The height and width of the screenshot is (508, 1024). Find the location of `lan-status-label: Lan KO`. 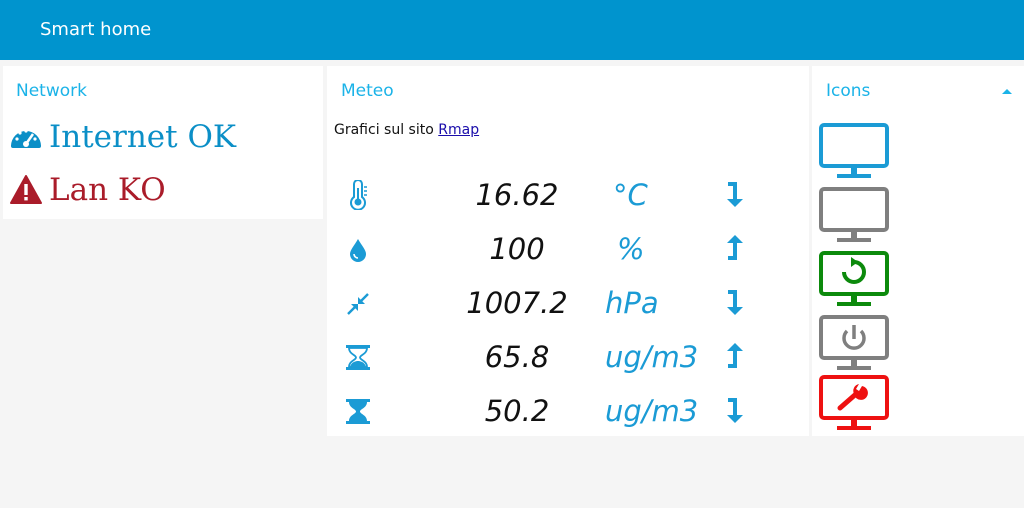

lan-status-label: Lan KO is located at coordinates (107, 190).